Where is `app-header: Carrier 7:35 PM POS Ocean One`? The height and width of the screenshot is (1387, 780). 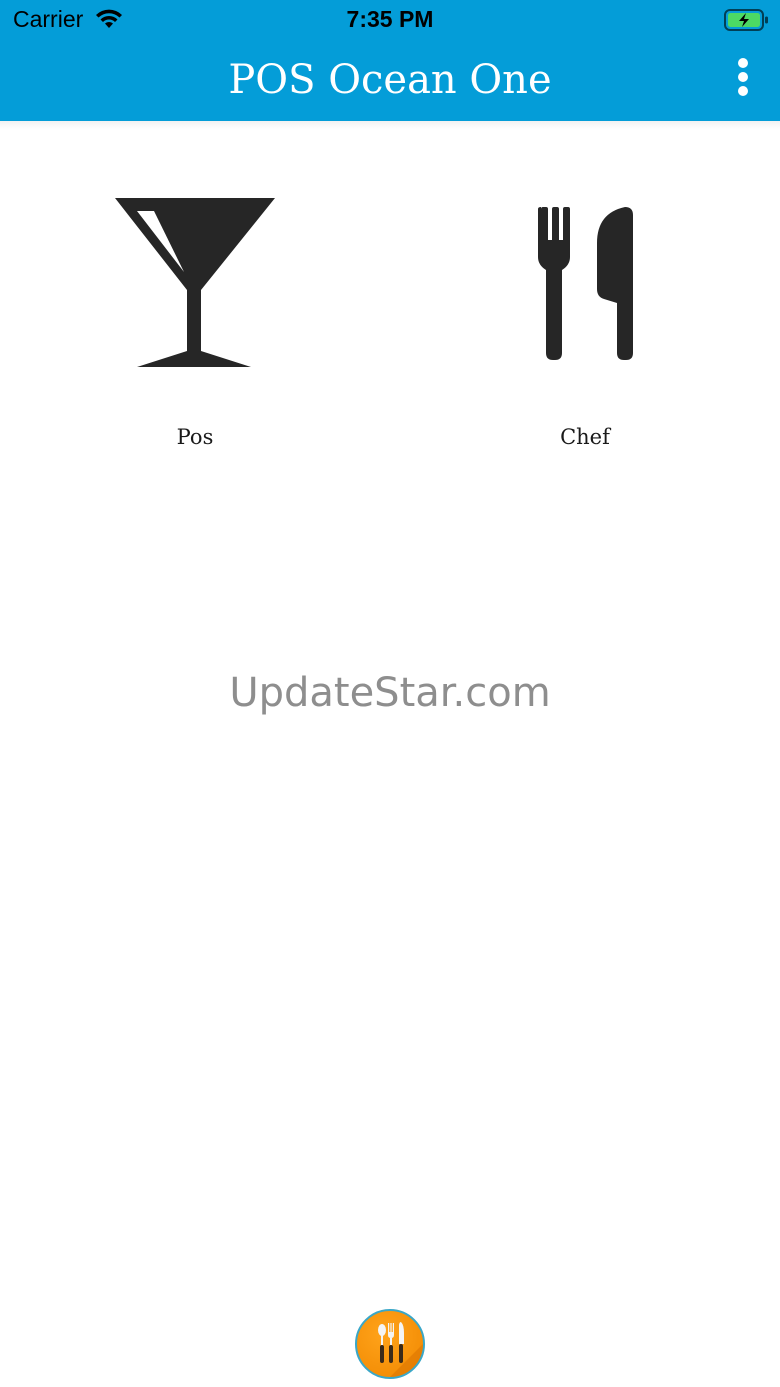
app-header: Carrier 7:35 PM POS Ocean One is located at coordinates (390, 60).